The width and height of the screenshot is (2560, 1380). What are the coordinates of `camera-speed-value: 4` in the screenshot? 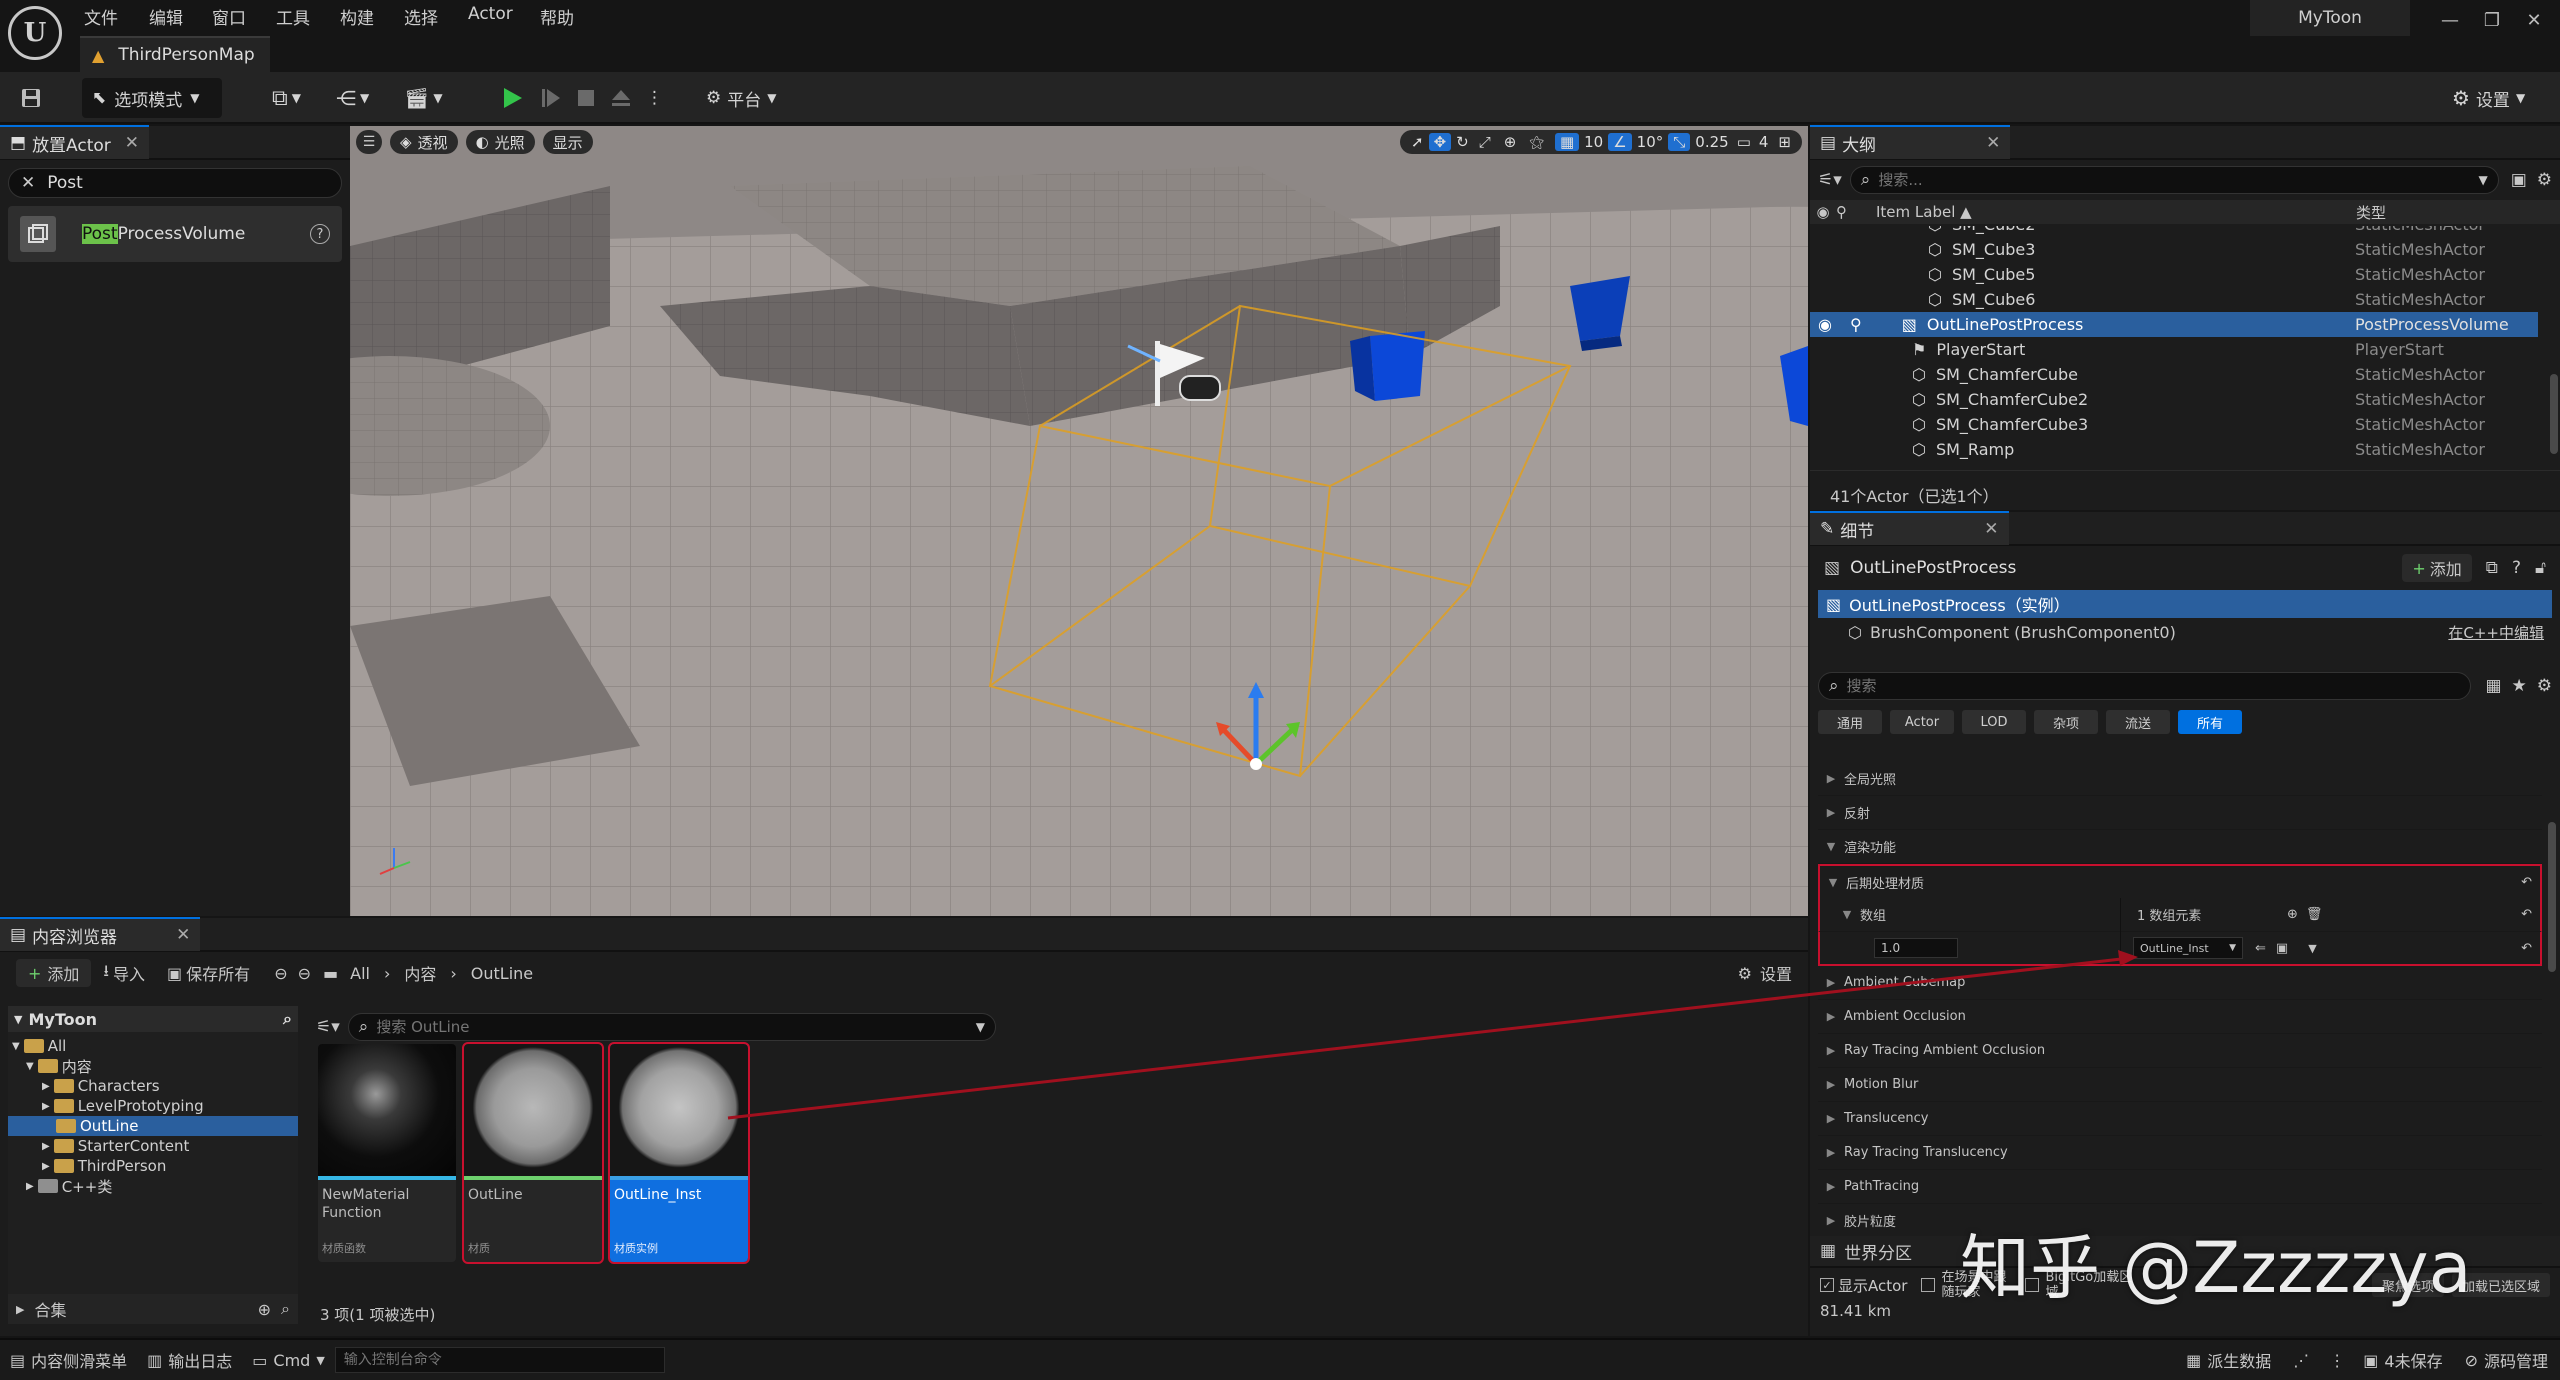 It's located at (1764, 142).